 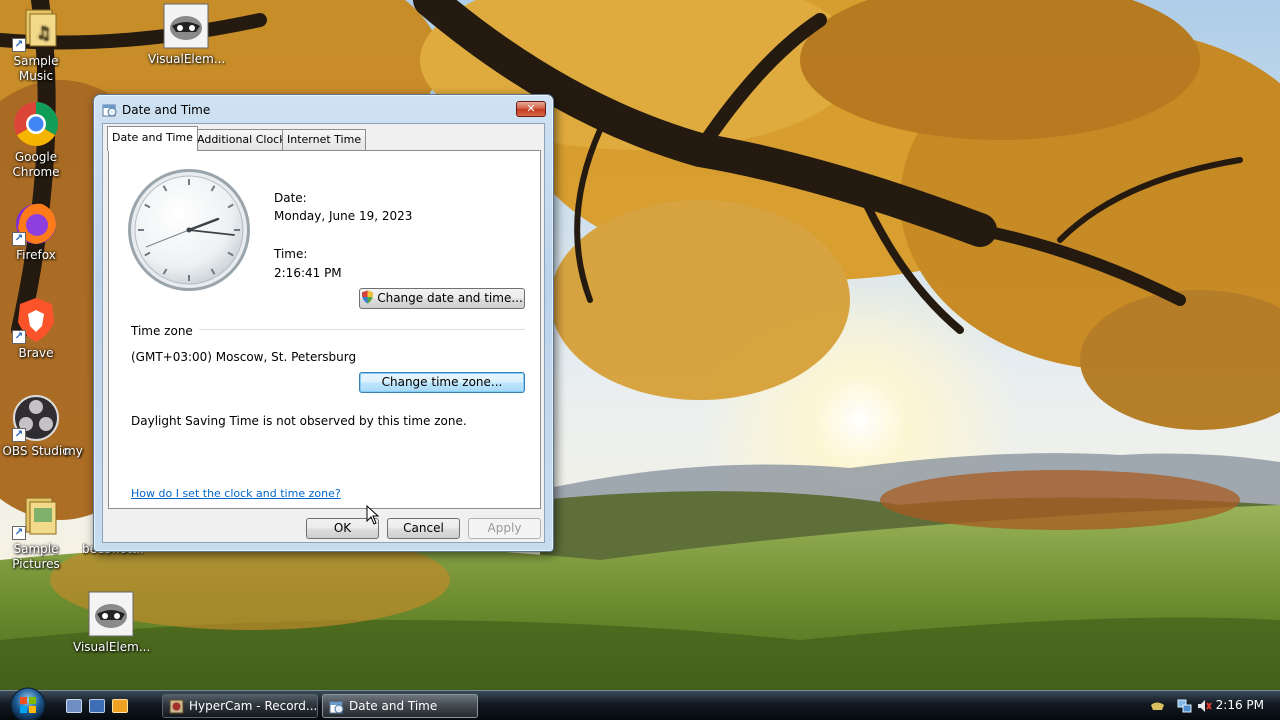 I want to click on desktop-icon-firefox: ↗ Firefox, so click(x=37, y=230).